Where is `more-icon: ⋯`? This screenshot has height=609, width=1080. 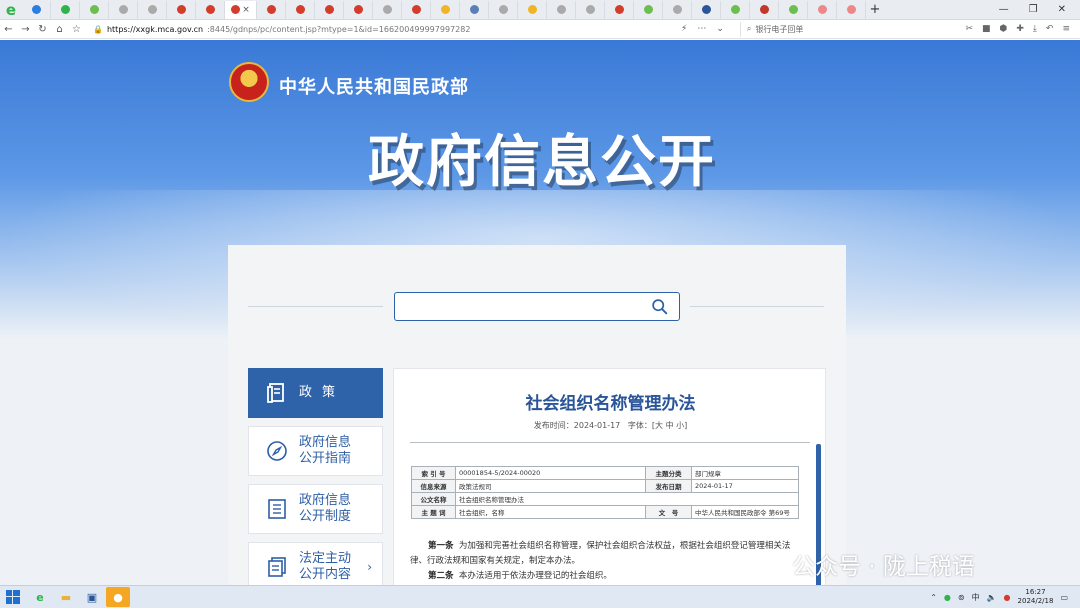 more-icon: ⋯ is located at coordinates (701, 29).